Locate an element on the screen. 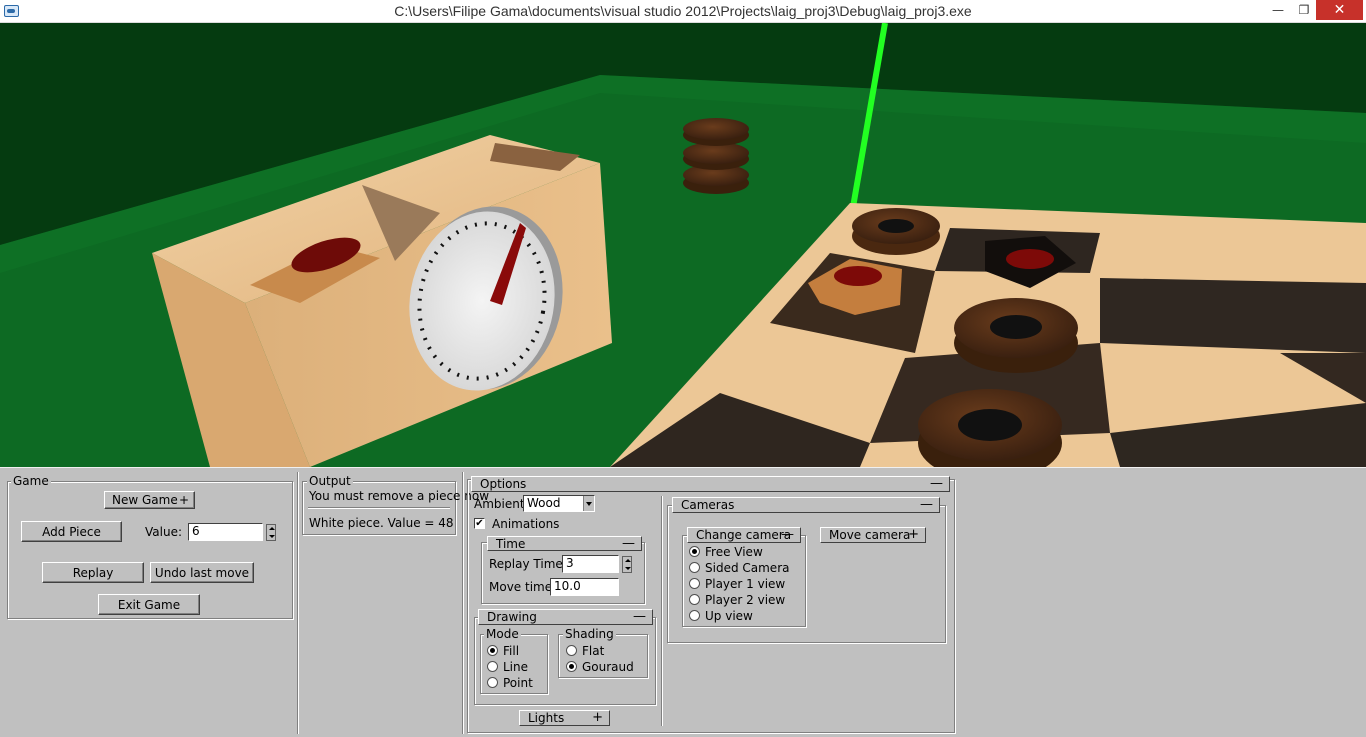 The image size is (1366, 737). piece-stack is located at coordinates (716, 129).